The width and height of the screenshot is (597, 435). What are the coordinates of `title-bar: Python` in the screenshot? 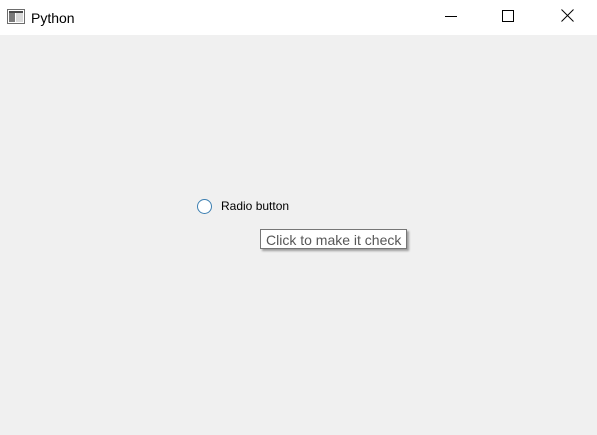 It's located at (298, 17).